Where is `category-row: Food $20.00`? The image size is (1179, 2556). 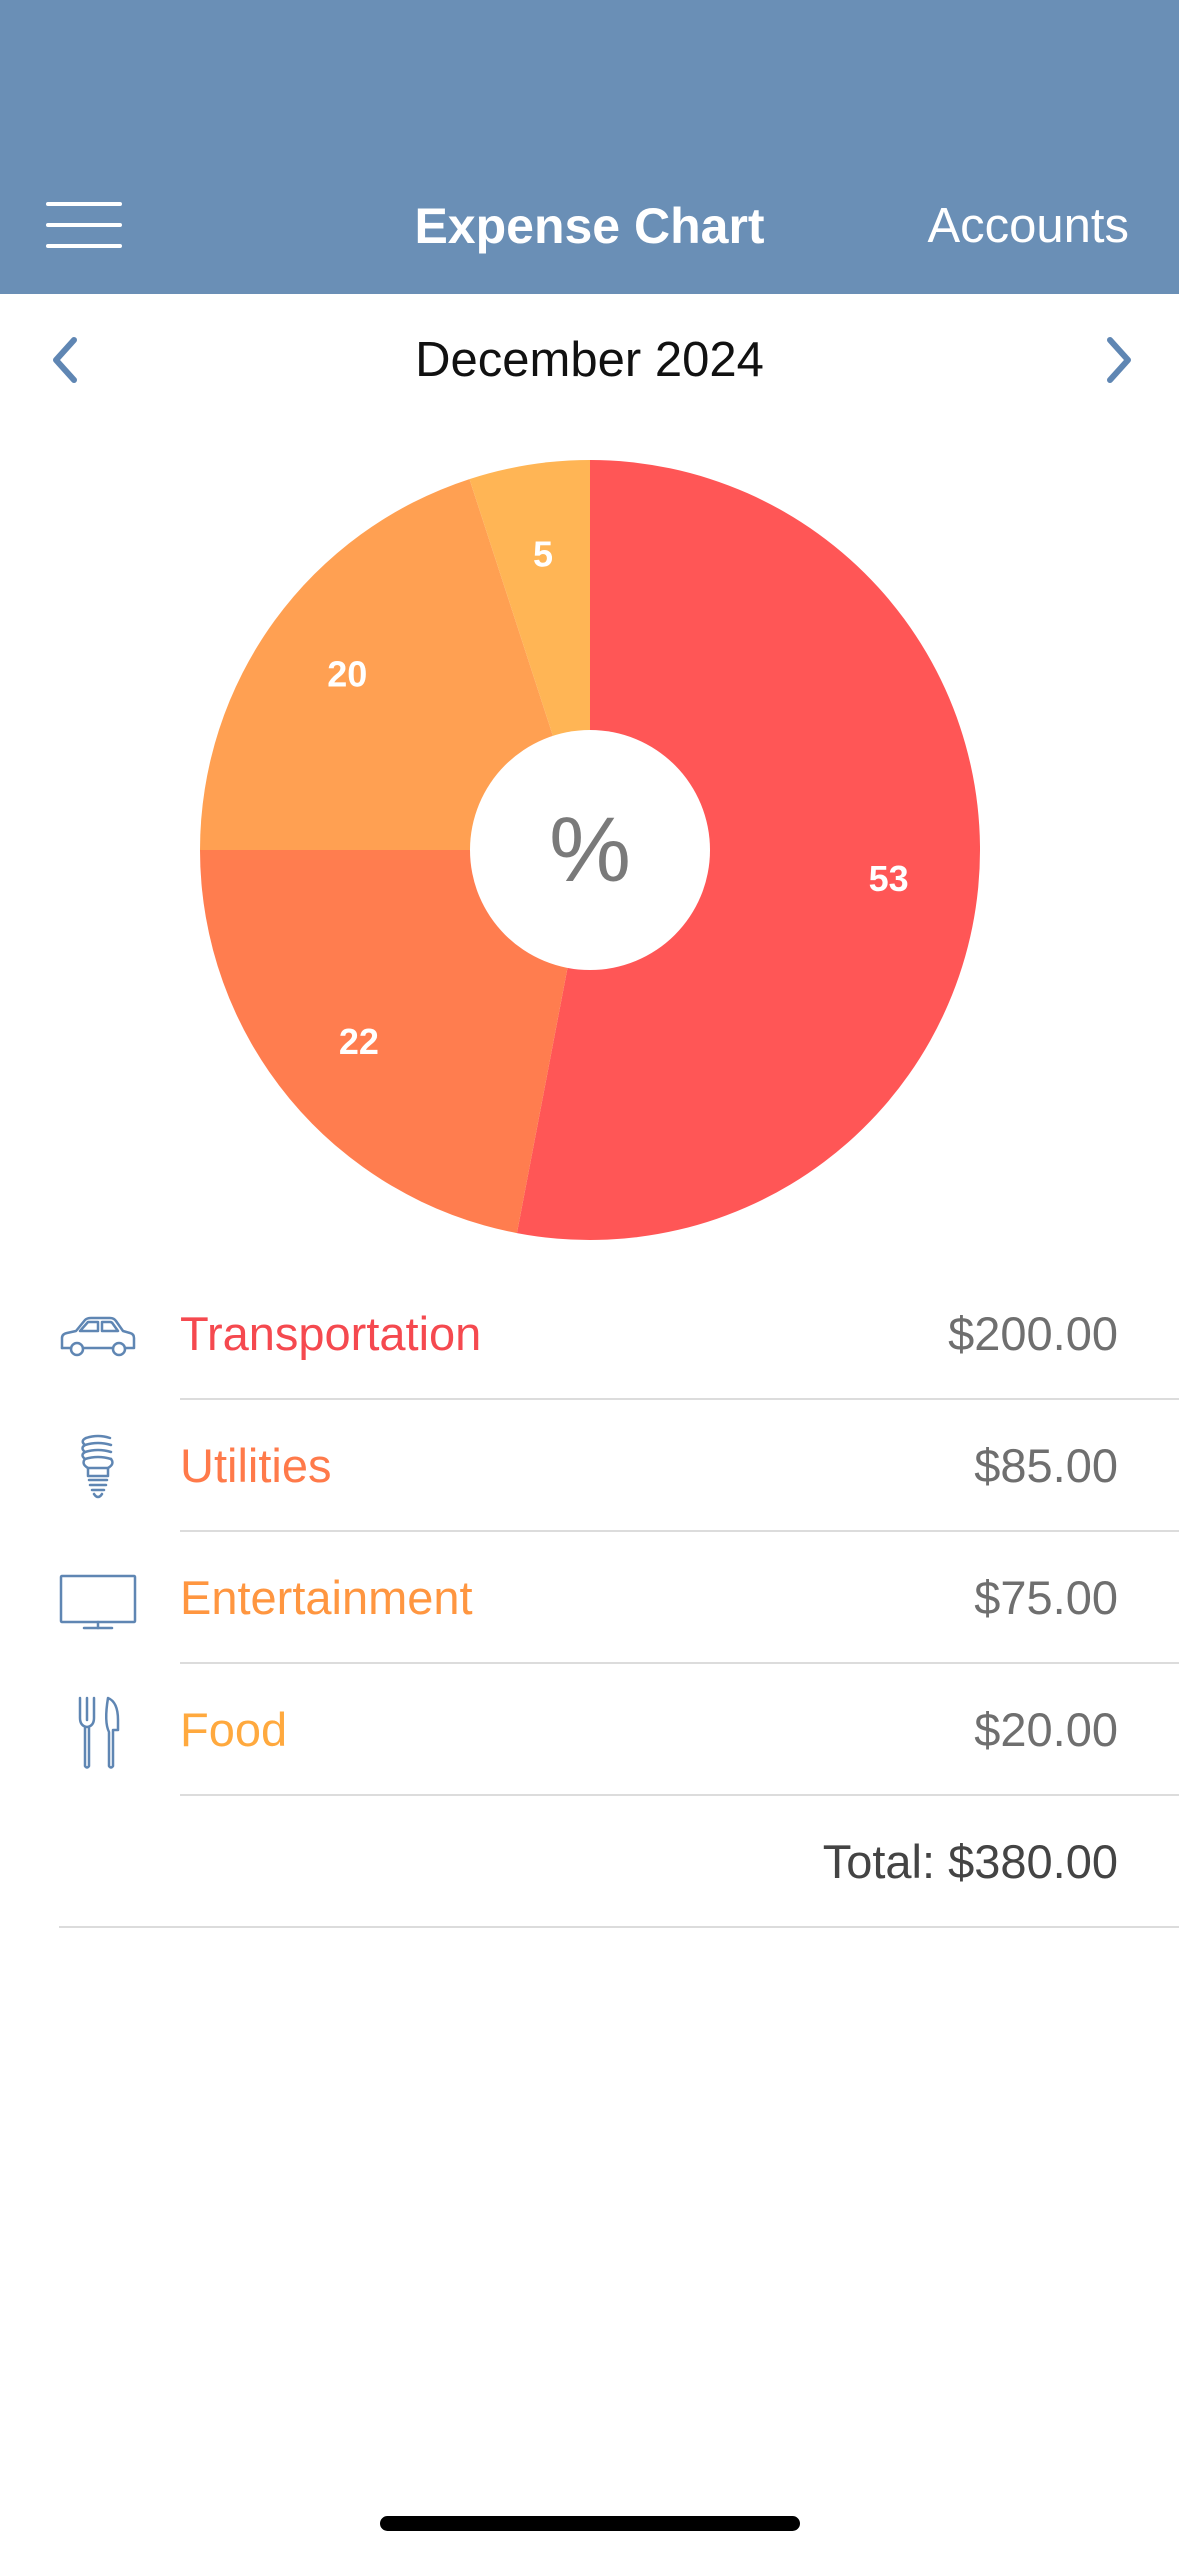 category-row: Food $20.00 is located at coordinates (589, 1730).